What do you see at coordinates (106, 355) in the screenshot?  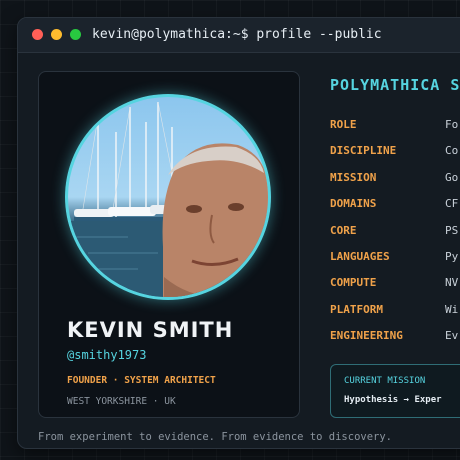 I see `profile-handle: @smithy1973` at bounding box center [106, 355].